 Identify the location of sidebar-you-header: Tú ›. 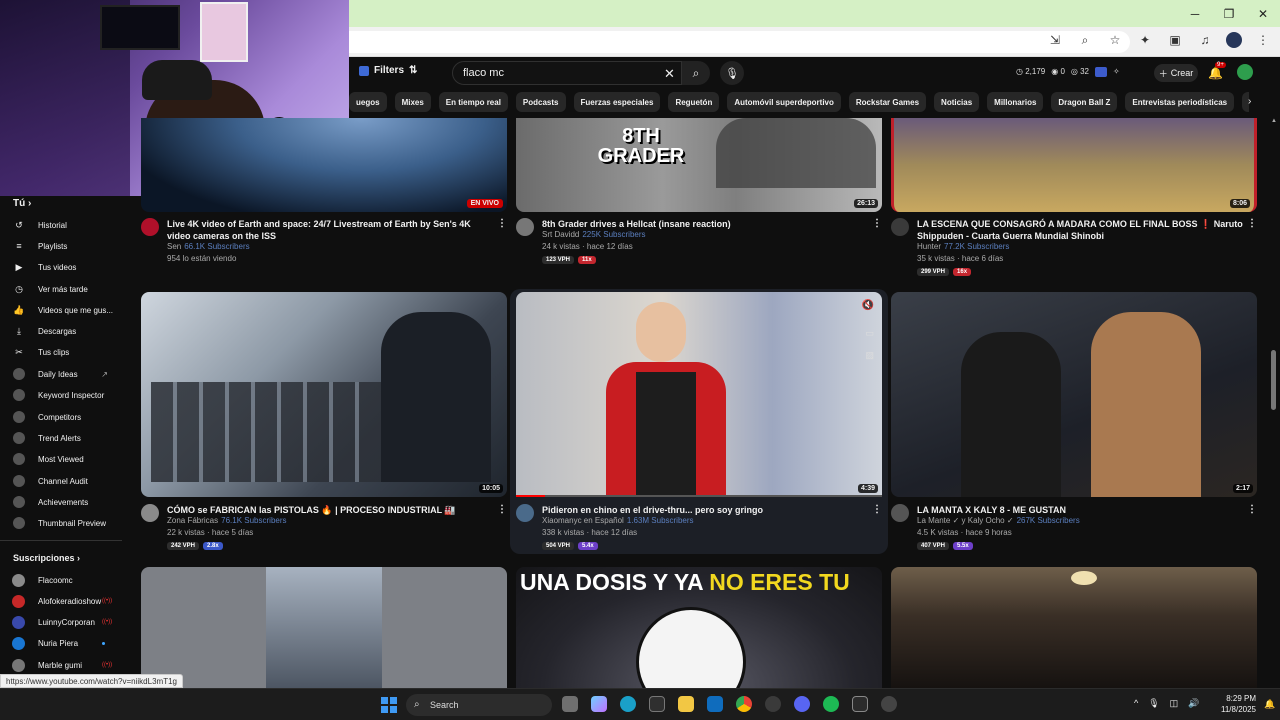
(22, 203).